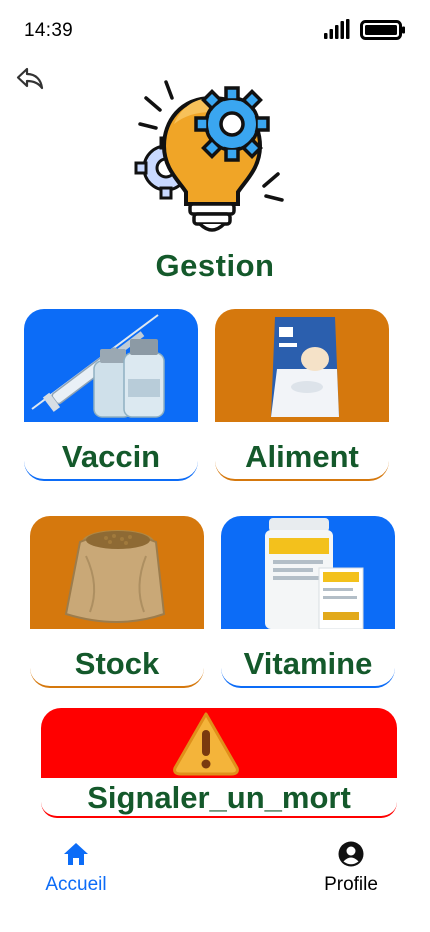 This screenshot has height=932, width=430. What do you see at coordinates (215, 884) in the screenshot?
I see `bottom-navigation: Accueil Profile` at bounding box center [215, 884].